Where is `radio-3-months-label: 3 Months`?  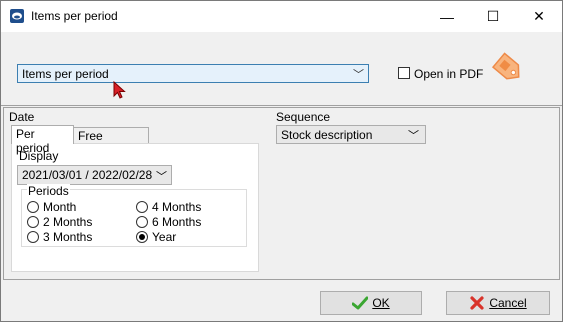 radio-3-months-label: 3 Months is located at coordinates (67, 237).